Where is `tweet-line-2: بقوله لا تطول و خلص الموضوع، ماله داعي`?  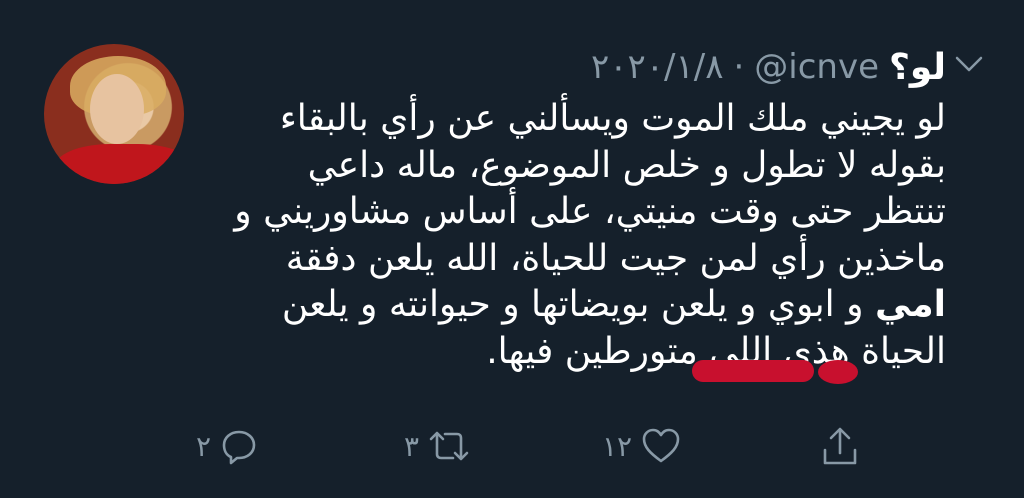 tweet-line-2: بقوله لا تطول و خلص الموضوع، ماله داعي is located at coordinates (626, 165).